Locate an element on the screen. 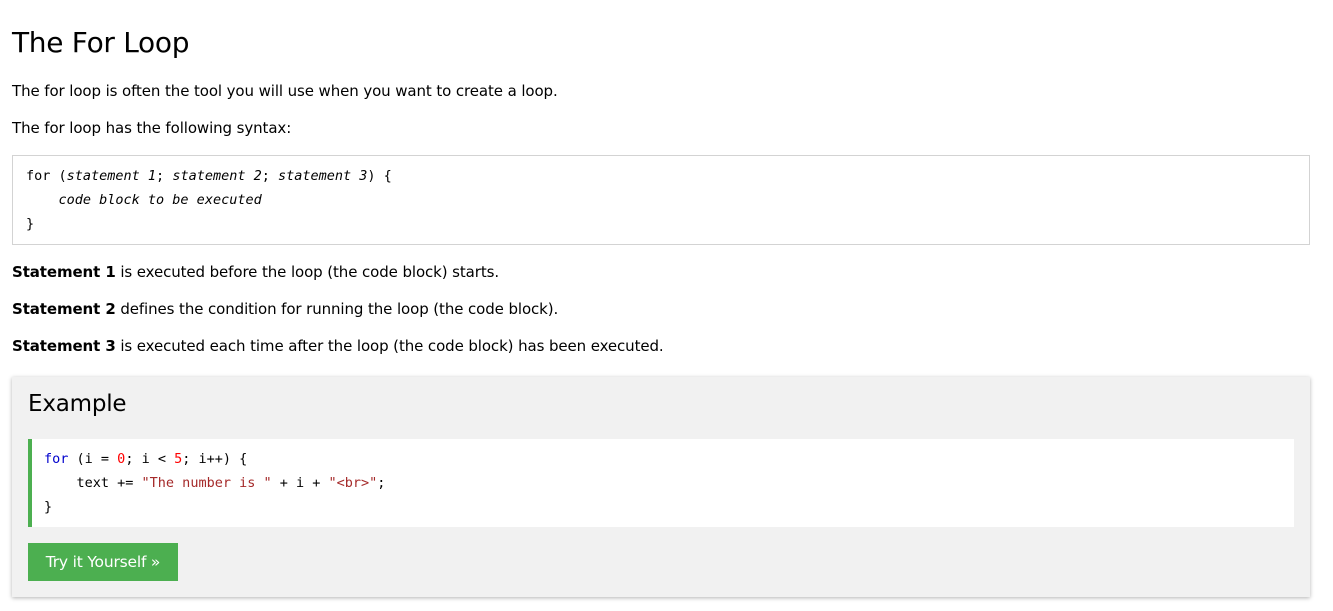  syntax-close-brace: } is located at coordinates (30, 224).